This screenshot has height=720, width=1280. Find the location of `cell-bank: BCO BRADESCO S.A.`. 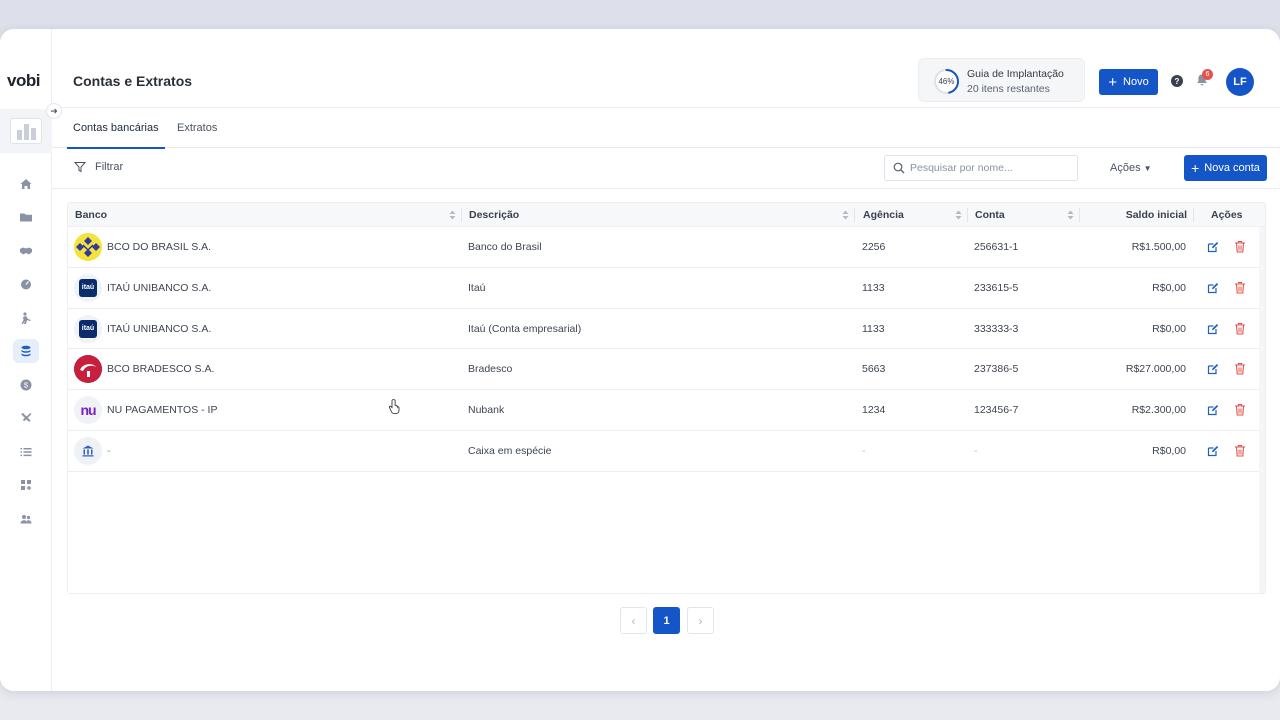

cell-bank: BCO BRADESCO S.A. is located at coordinates (161, 369).